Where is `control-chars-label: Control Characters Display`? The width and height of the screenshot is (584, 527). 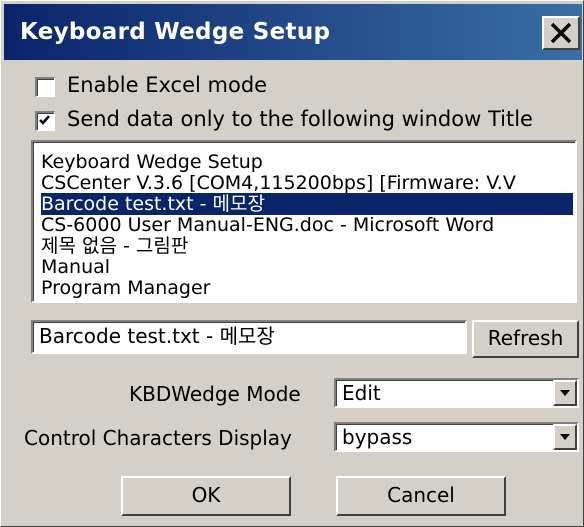 control-chars-label: Control Characters Display is located at coordinates (158, 438).